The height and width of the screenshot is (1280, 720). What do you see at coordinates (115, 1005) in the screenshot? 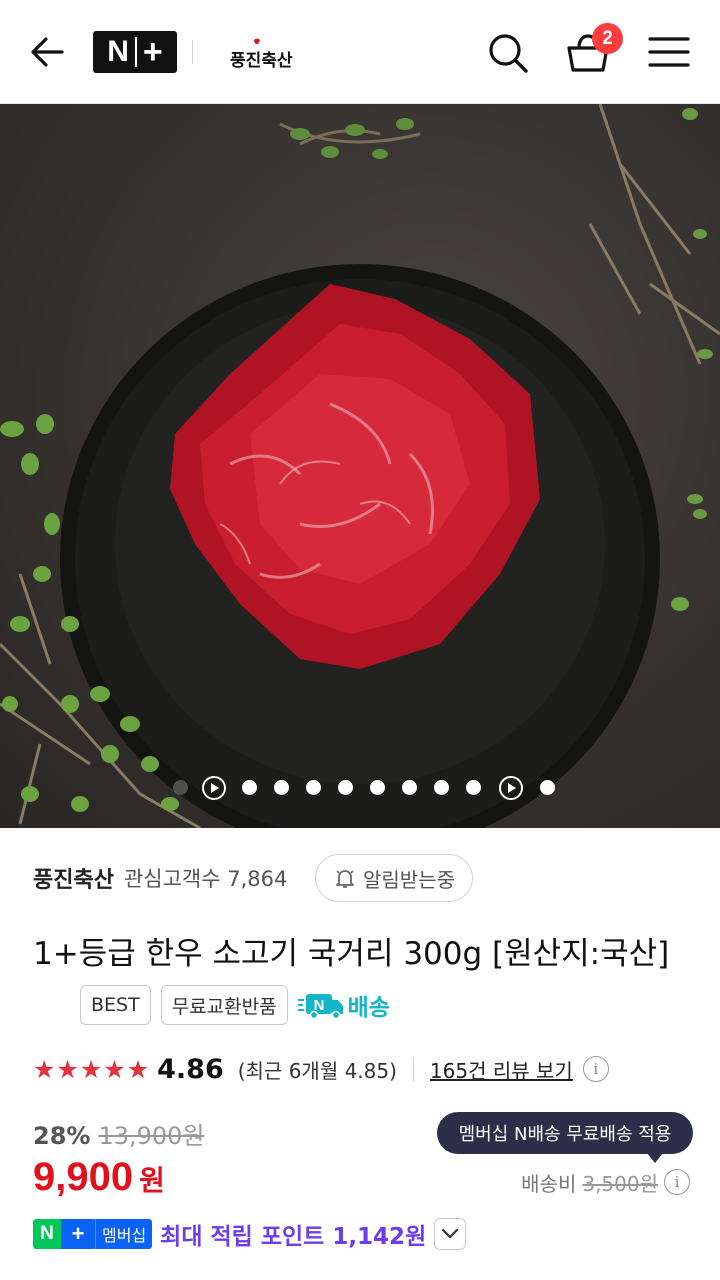
I see `best-tag: BEST` at bounding box center [115, 1005].